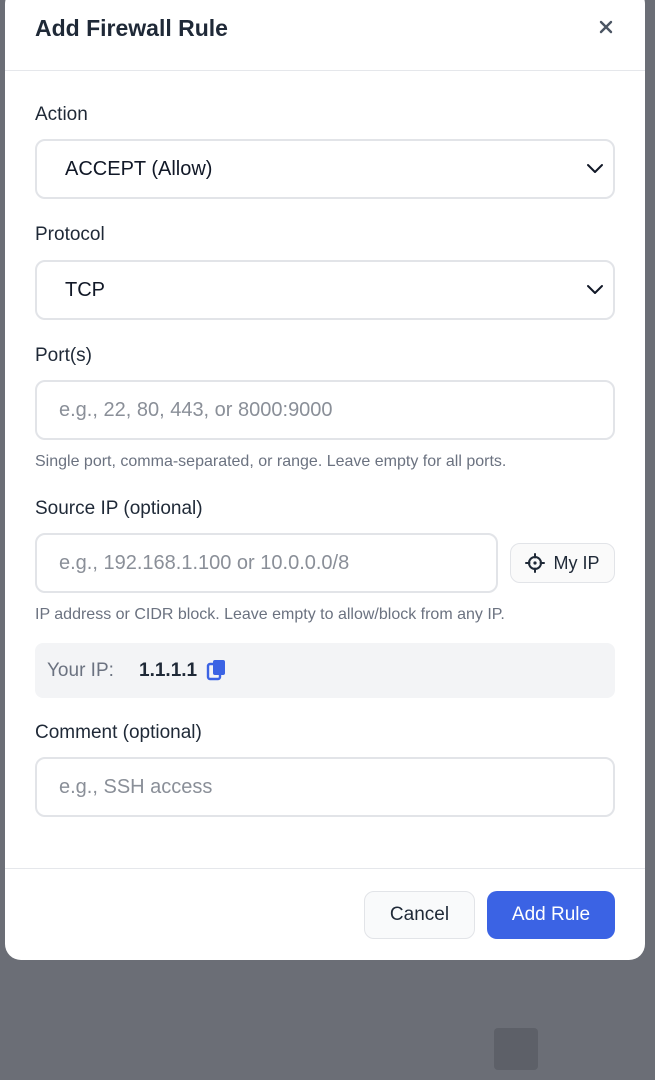 Image resolution: width=655 pixels, height=1080 pixels. I want to click on my-ip-button-label: My IP, so click(576, 562).